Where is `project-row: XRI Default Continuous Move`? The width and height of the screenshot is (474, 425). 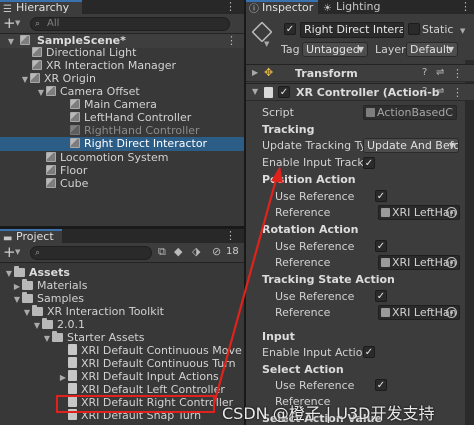 project-row: XRI Default Continuous Move is located at coordinates (155, 351).